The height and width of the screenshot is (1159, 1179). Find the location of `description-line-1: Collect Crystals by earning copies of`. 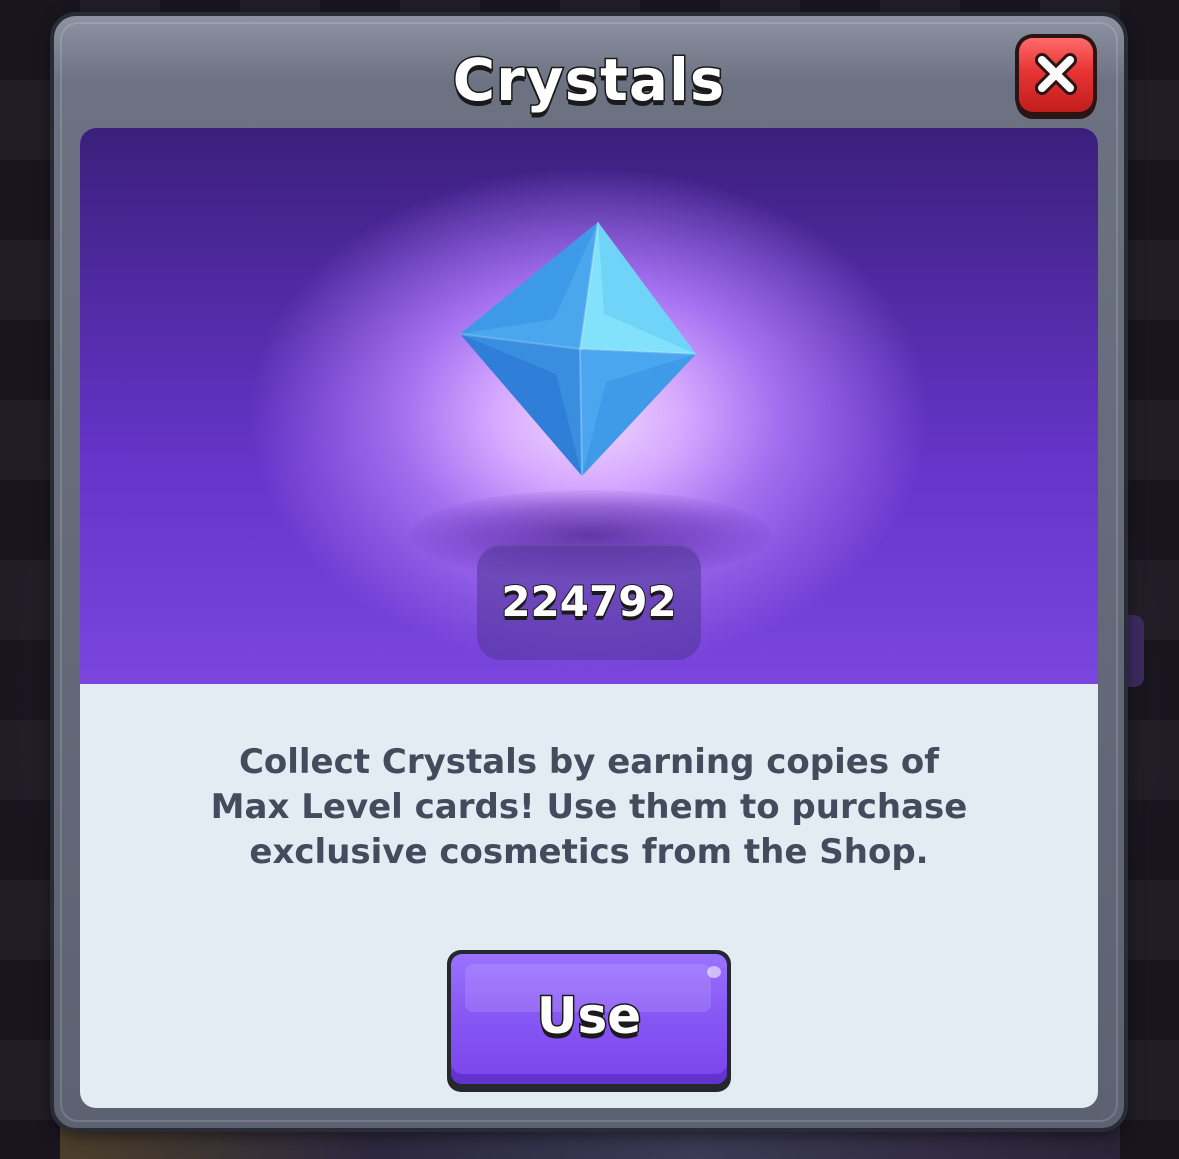

description-line-1: Collect Crystals by earning copies of is located at coordinates (589, 762).